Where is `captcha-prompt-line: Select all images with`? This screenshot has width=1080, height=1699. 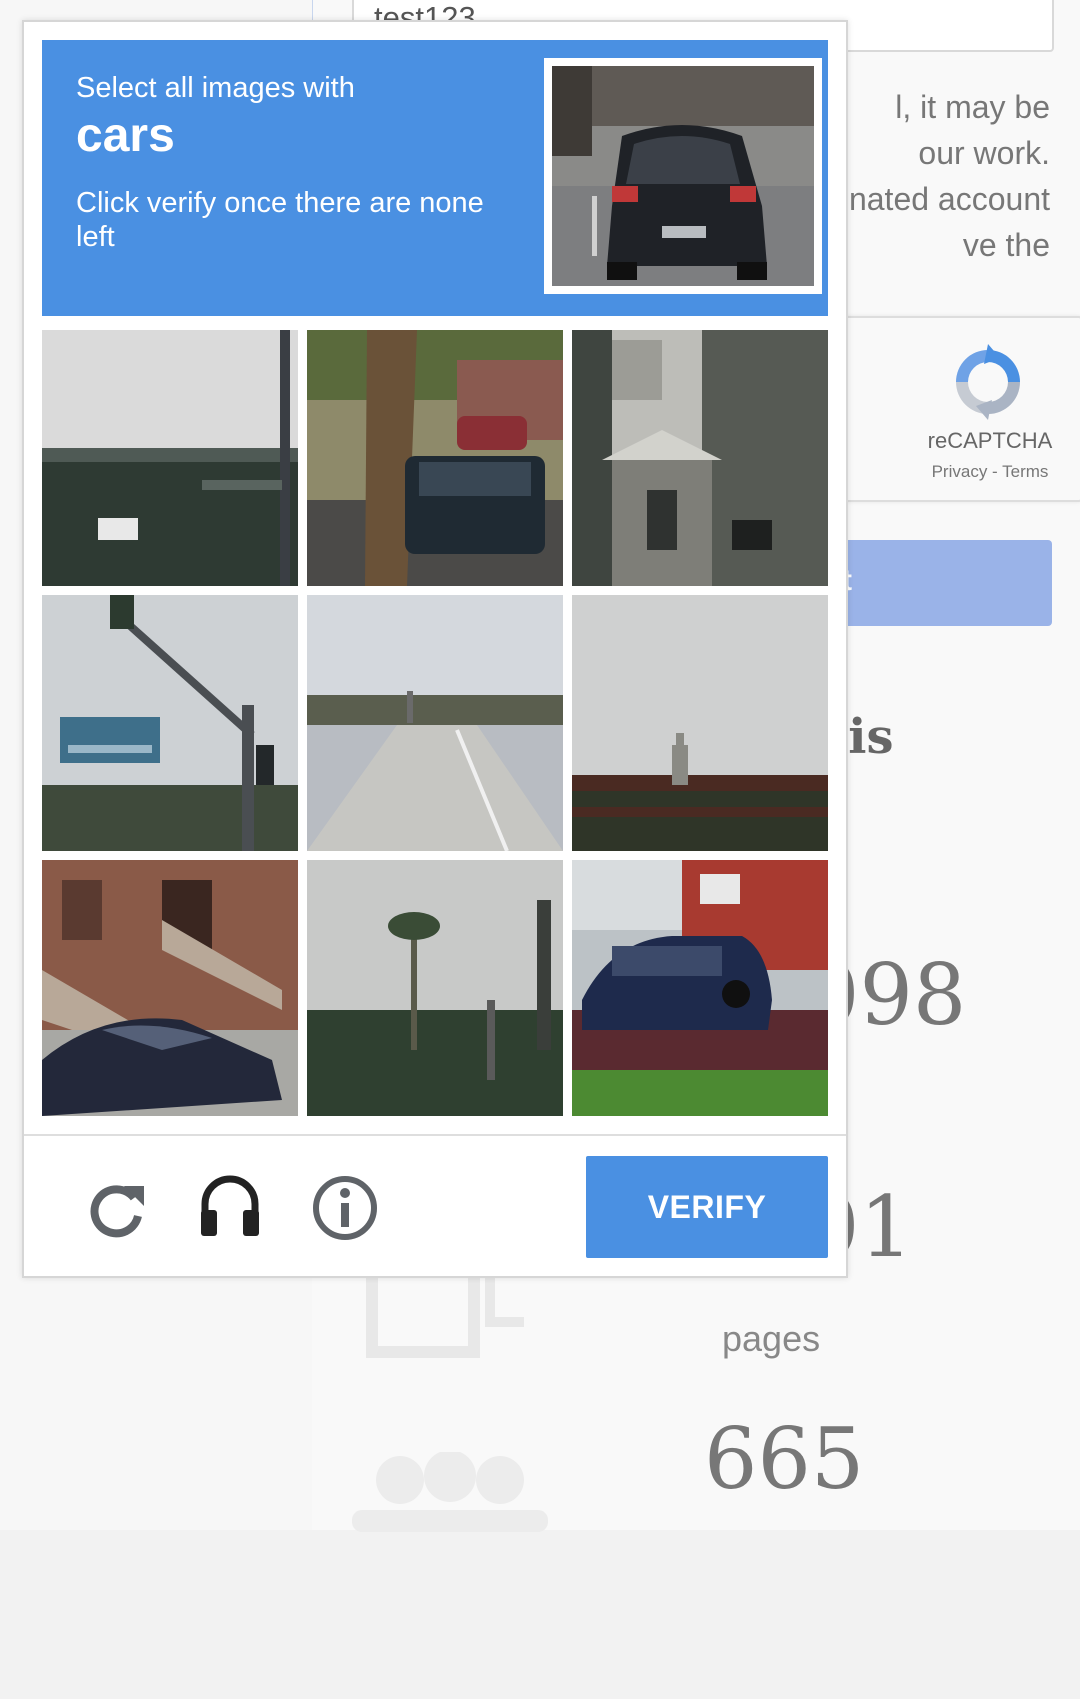
captcha-prompt-line: Select all images with is located at coordinates (215, 88).